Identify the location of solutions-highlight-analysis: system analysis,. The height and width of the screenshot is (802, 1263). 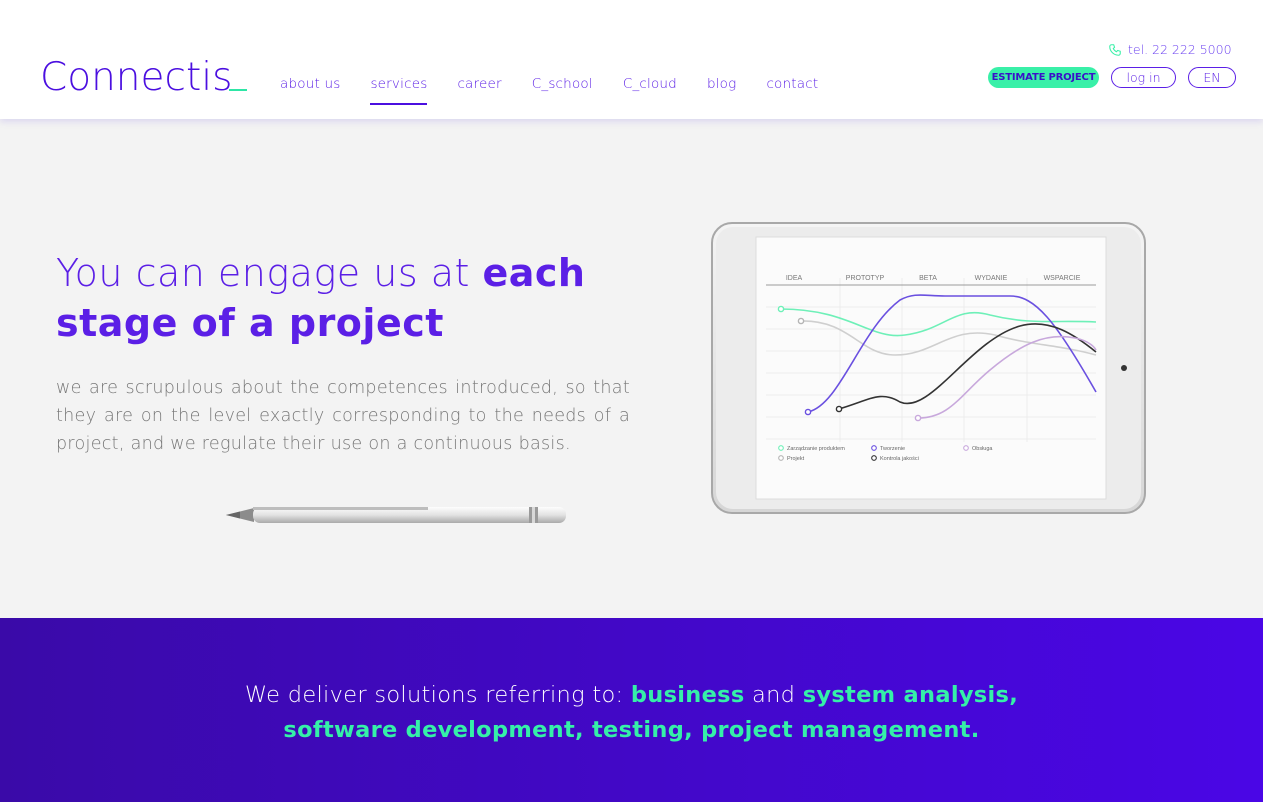
(910, 695).